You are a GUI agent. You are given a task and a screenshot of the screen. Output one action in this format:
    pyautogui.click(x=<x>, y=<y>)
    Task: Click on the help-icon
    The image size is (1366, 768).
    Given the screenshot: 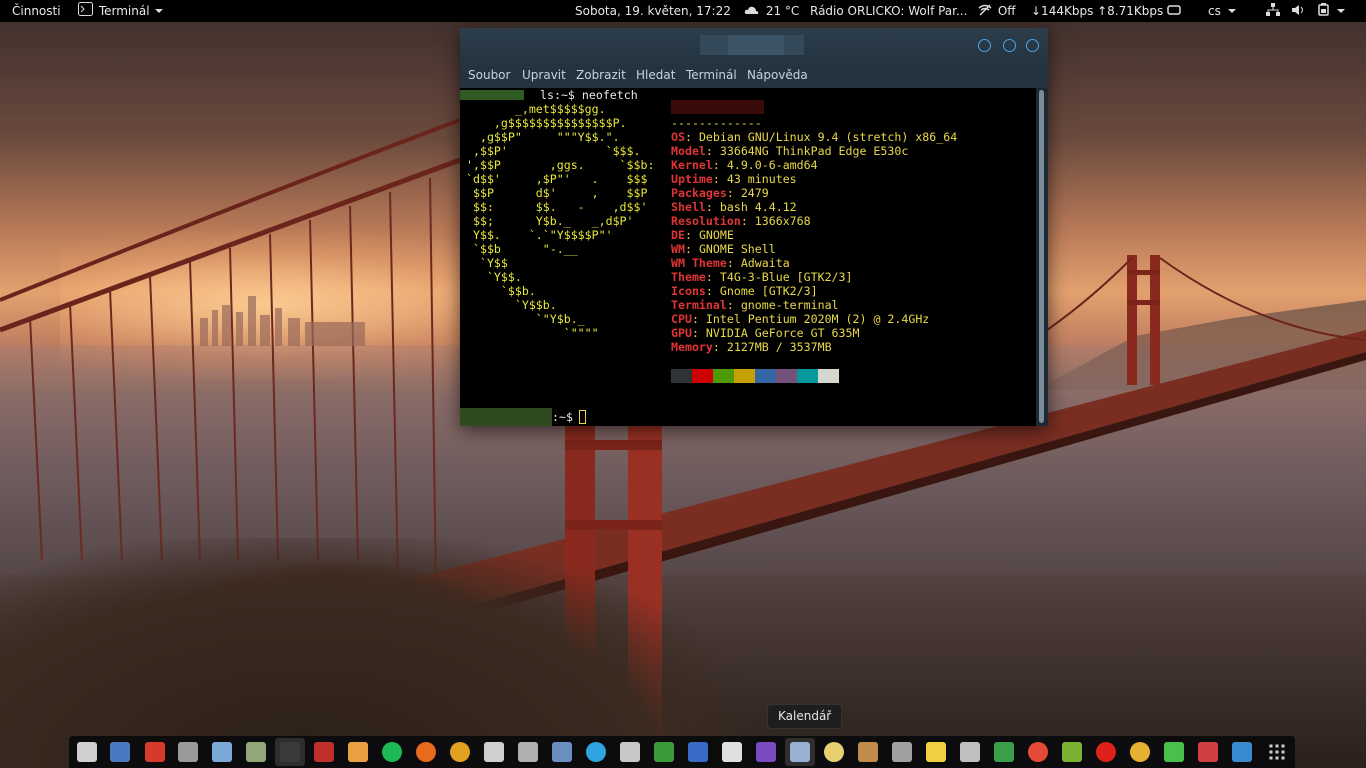 What is the action you would take?
    pyautogui.click(x=1038, y=752)
    